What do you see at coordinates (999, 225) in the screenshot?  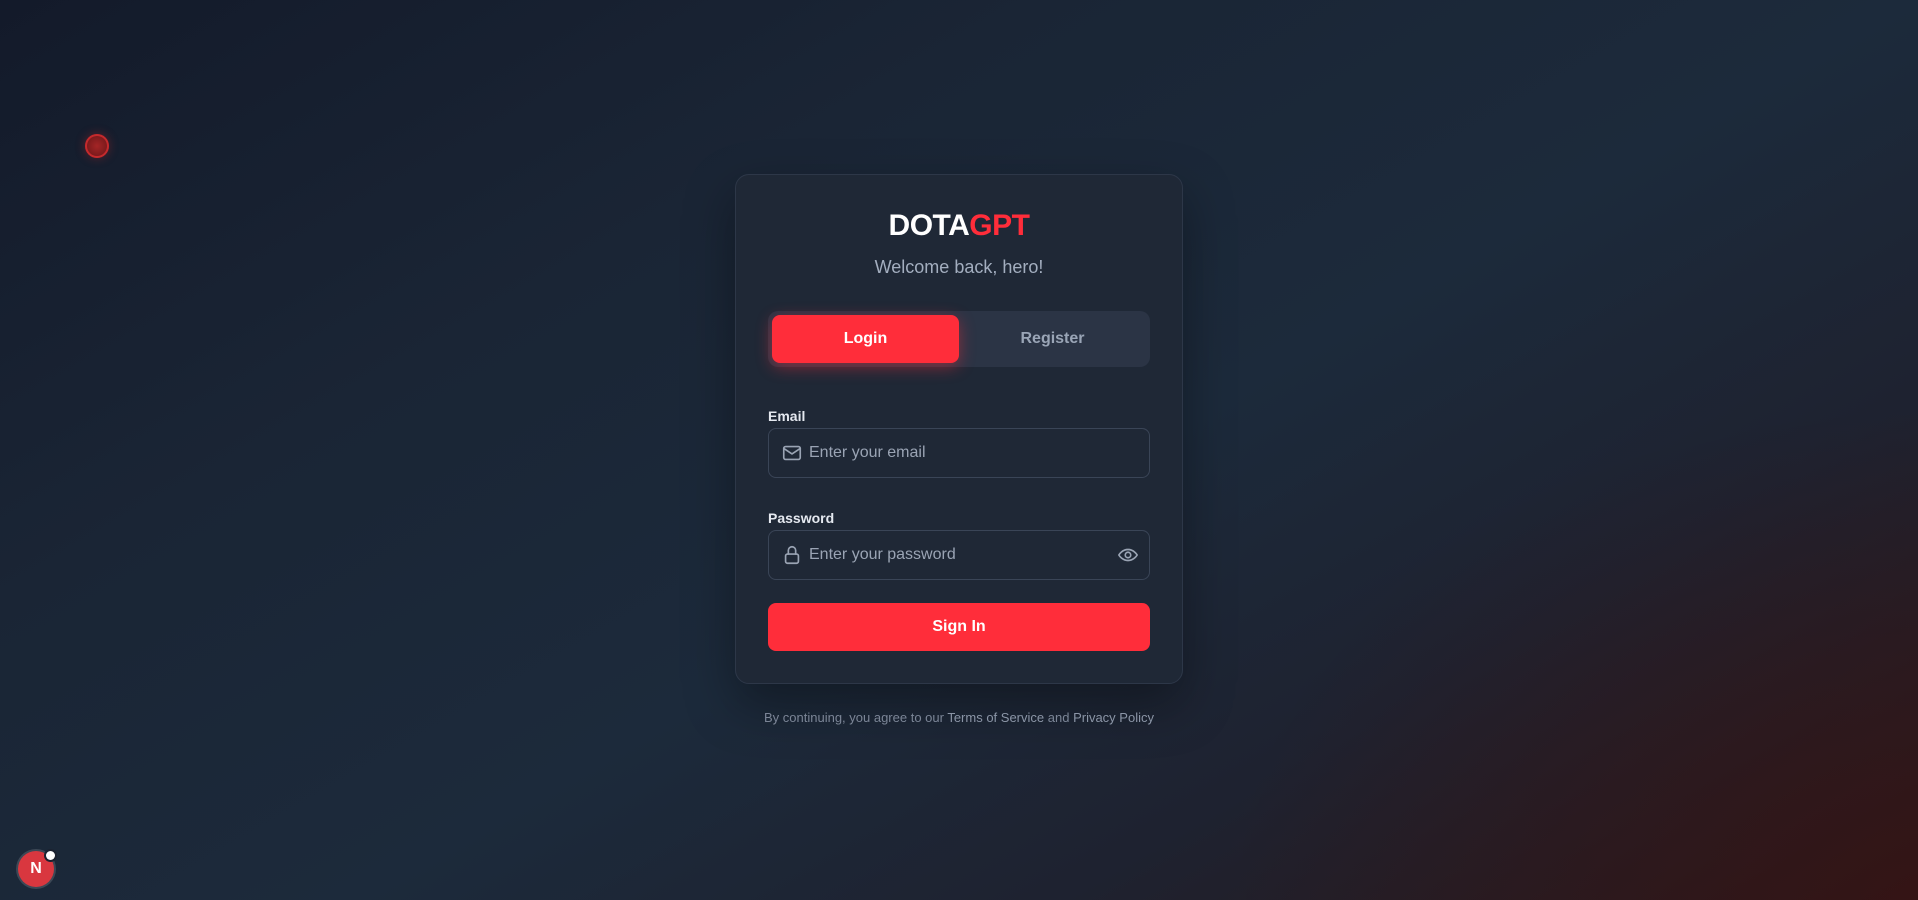 I see `brand-logo-part2: GPT` at bounding box center [999, 225].